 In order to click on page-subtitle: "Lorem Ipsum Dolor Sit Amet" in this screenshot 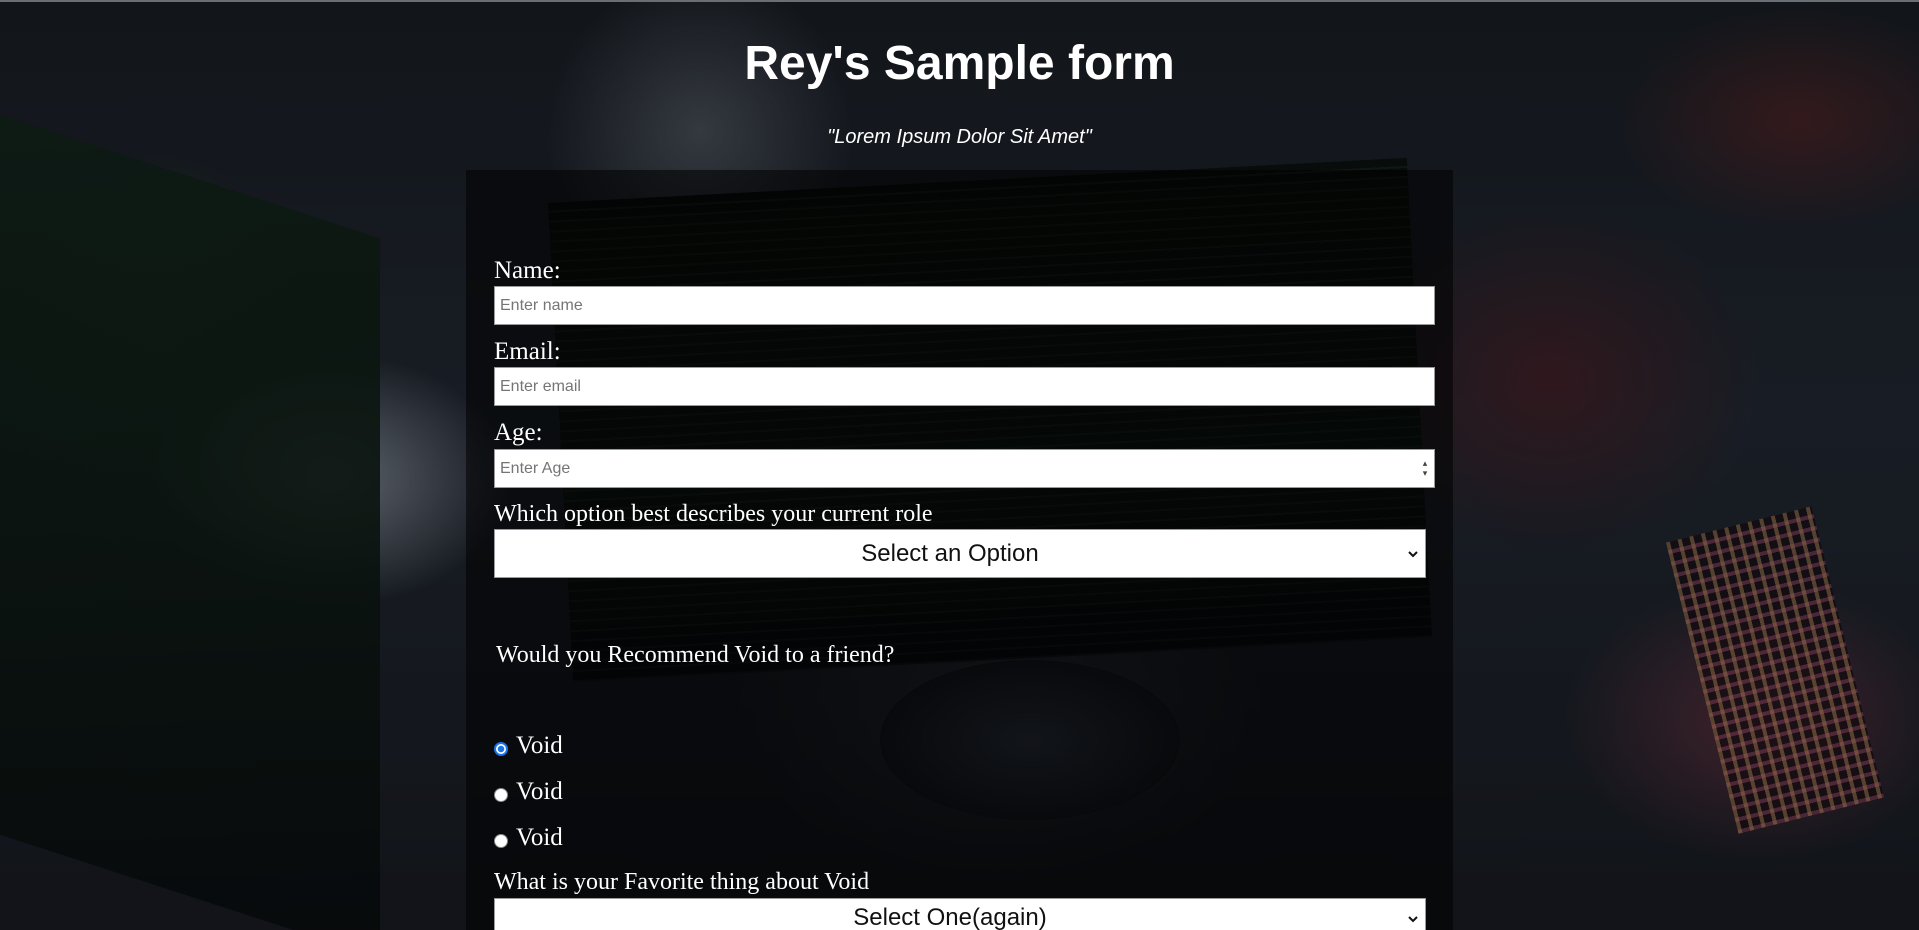, I will do `click(959, 137)`.